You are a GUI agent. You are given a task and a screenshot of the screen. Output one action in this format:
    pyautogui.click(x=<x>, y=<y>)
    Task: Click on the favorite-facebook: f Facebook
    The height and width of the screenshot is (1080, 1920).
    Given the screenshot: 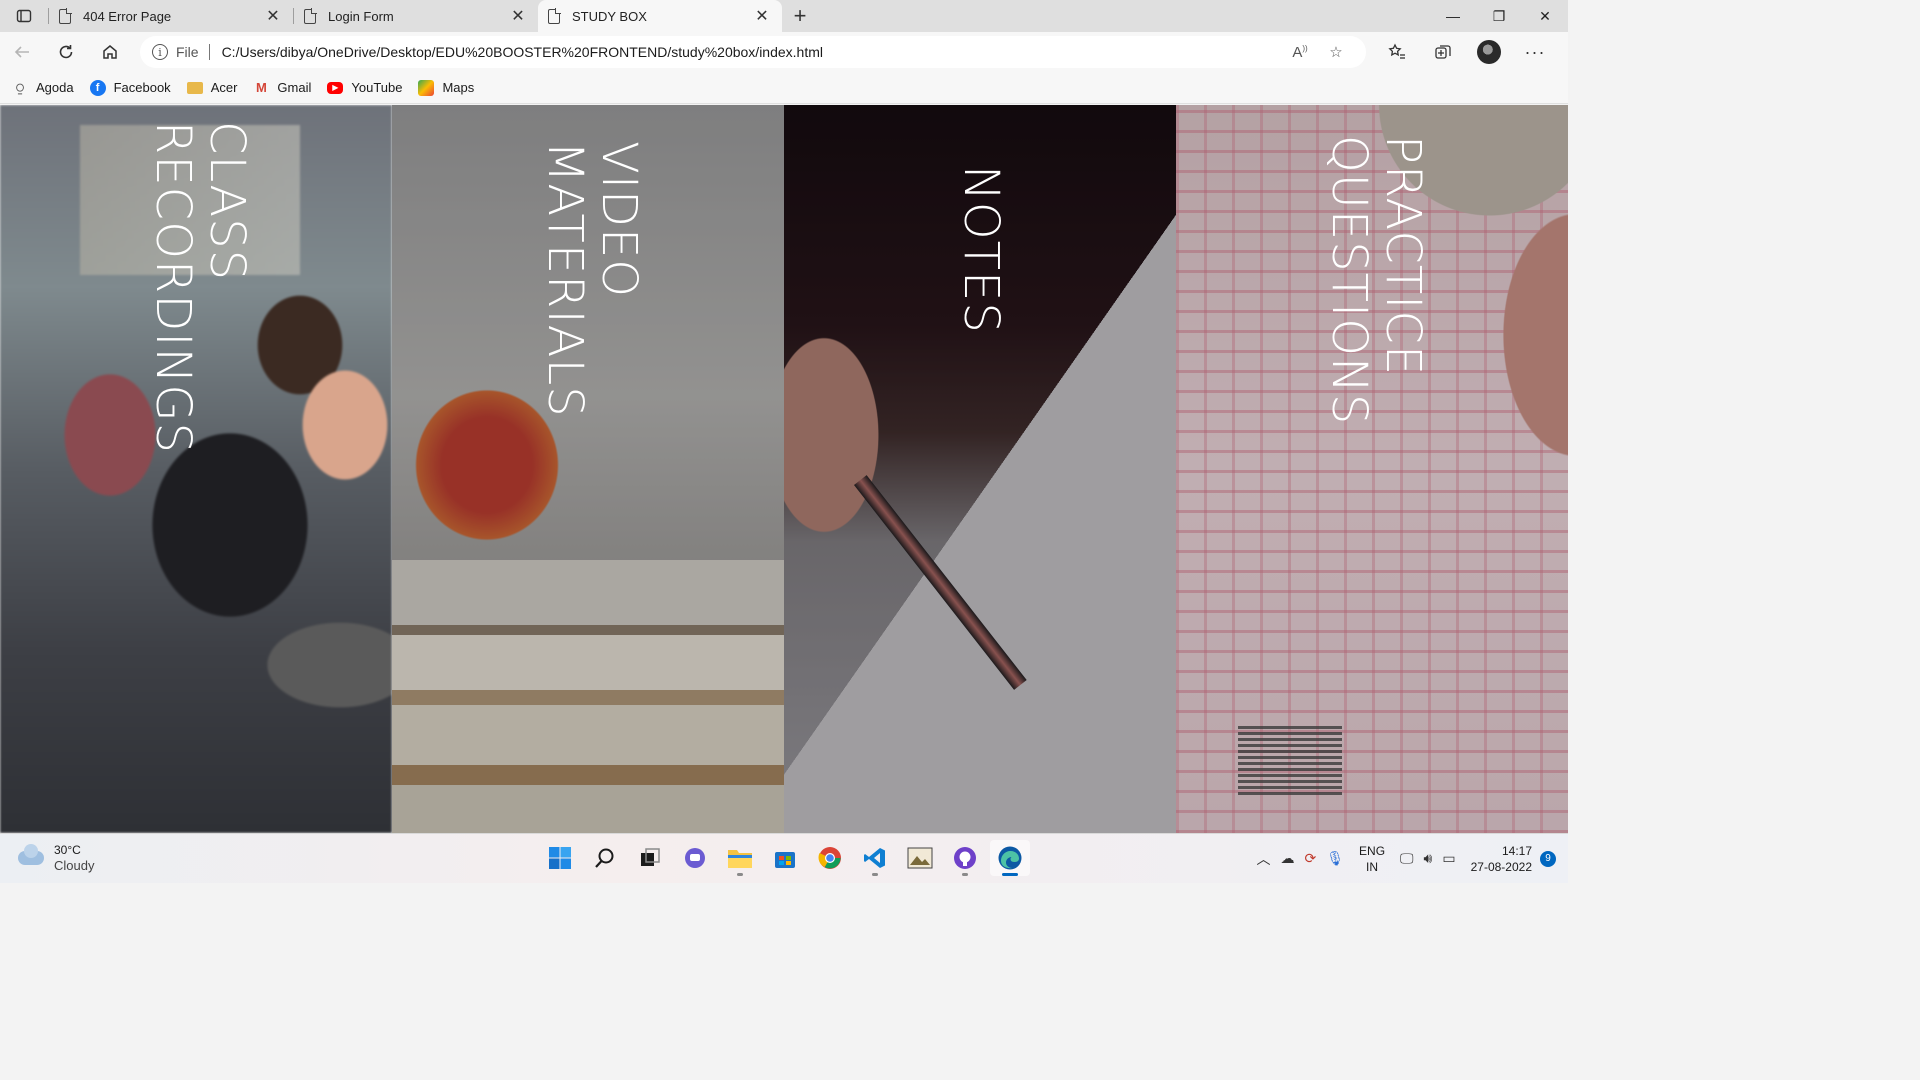 What is the action you would take?
    pyautogui.click(x=130, y=87)
    